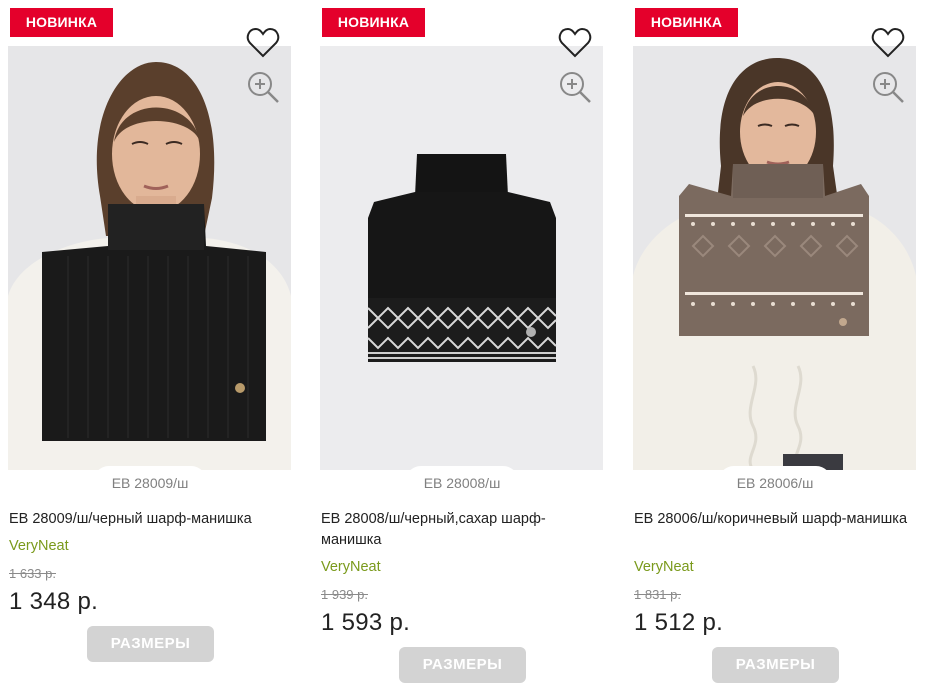  What do you see at coordinates (463, 530) in the screenshot?
I see `product-title: EB 28008/ш/черный,сахар шарф-манишка` at bounding box center [463, 530].